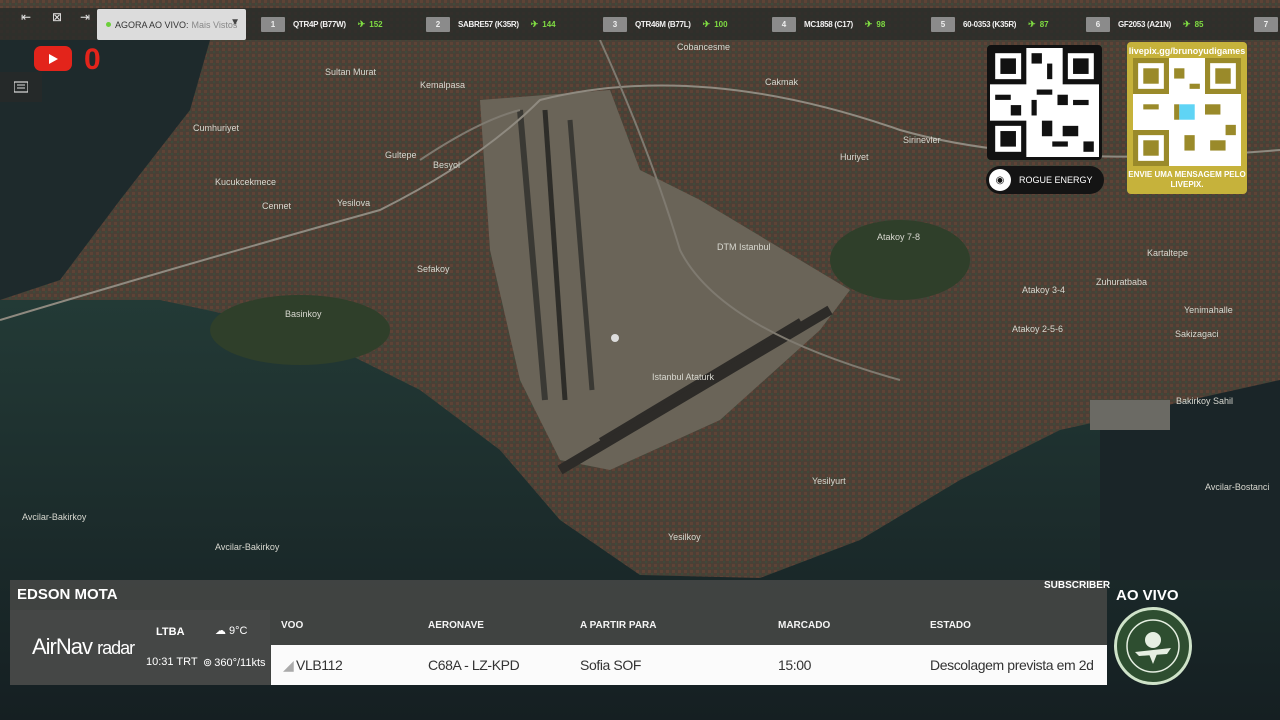  What do you see at coordinates (663, 24) in the screenshot?
I see `slot-callsign: QTR46M (B77L)` at bounding box center [663, 24].